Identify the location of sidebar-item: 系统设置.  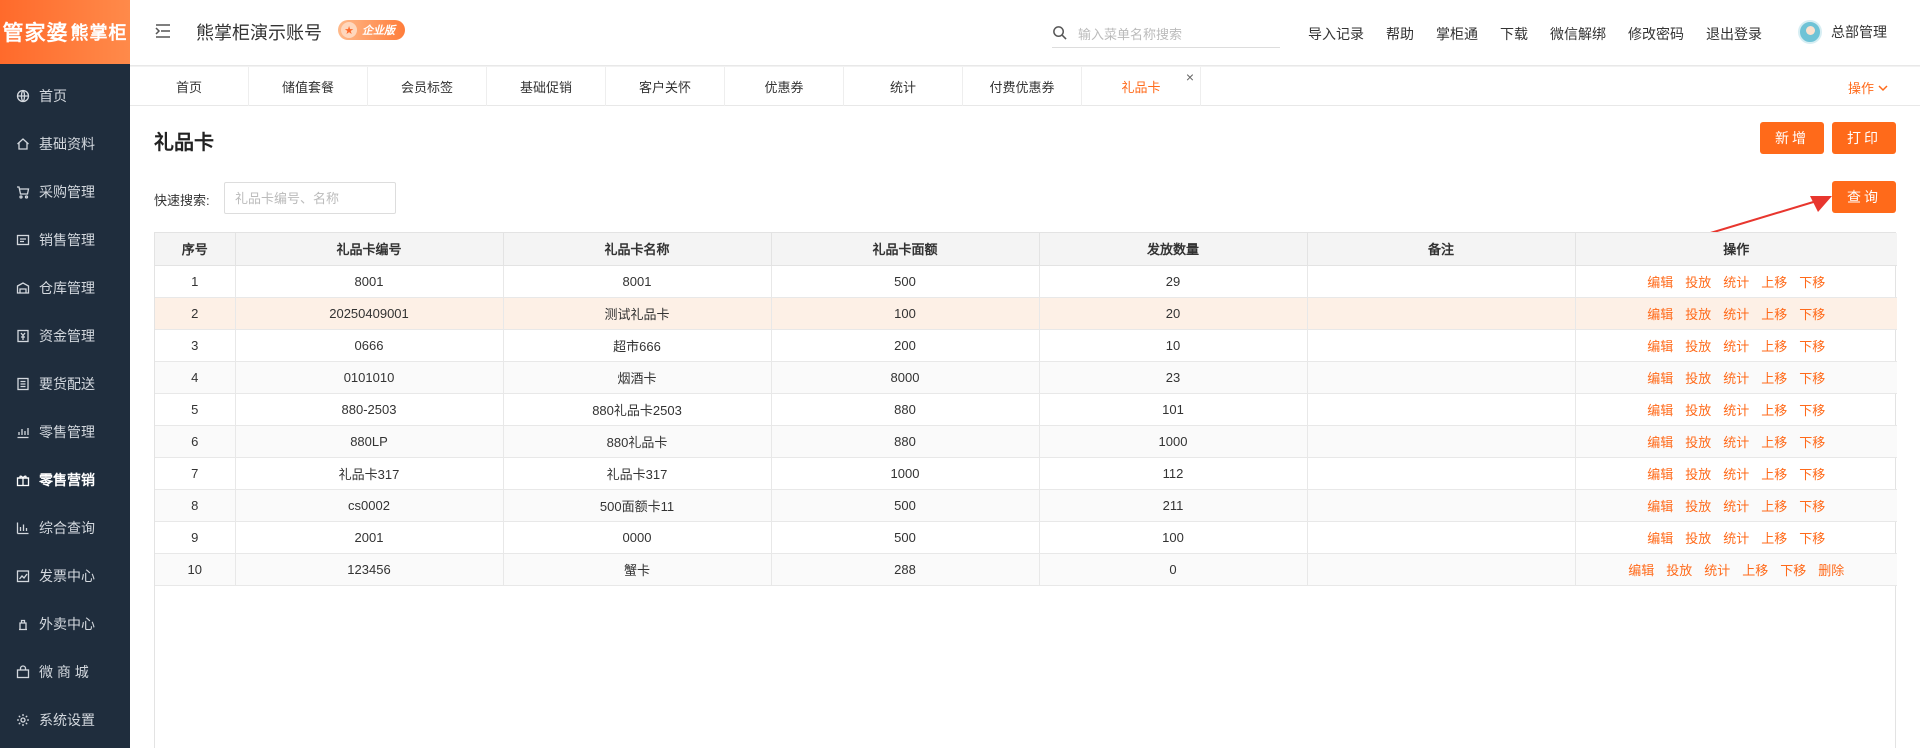
(65, 720).